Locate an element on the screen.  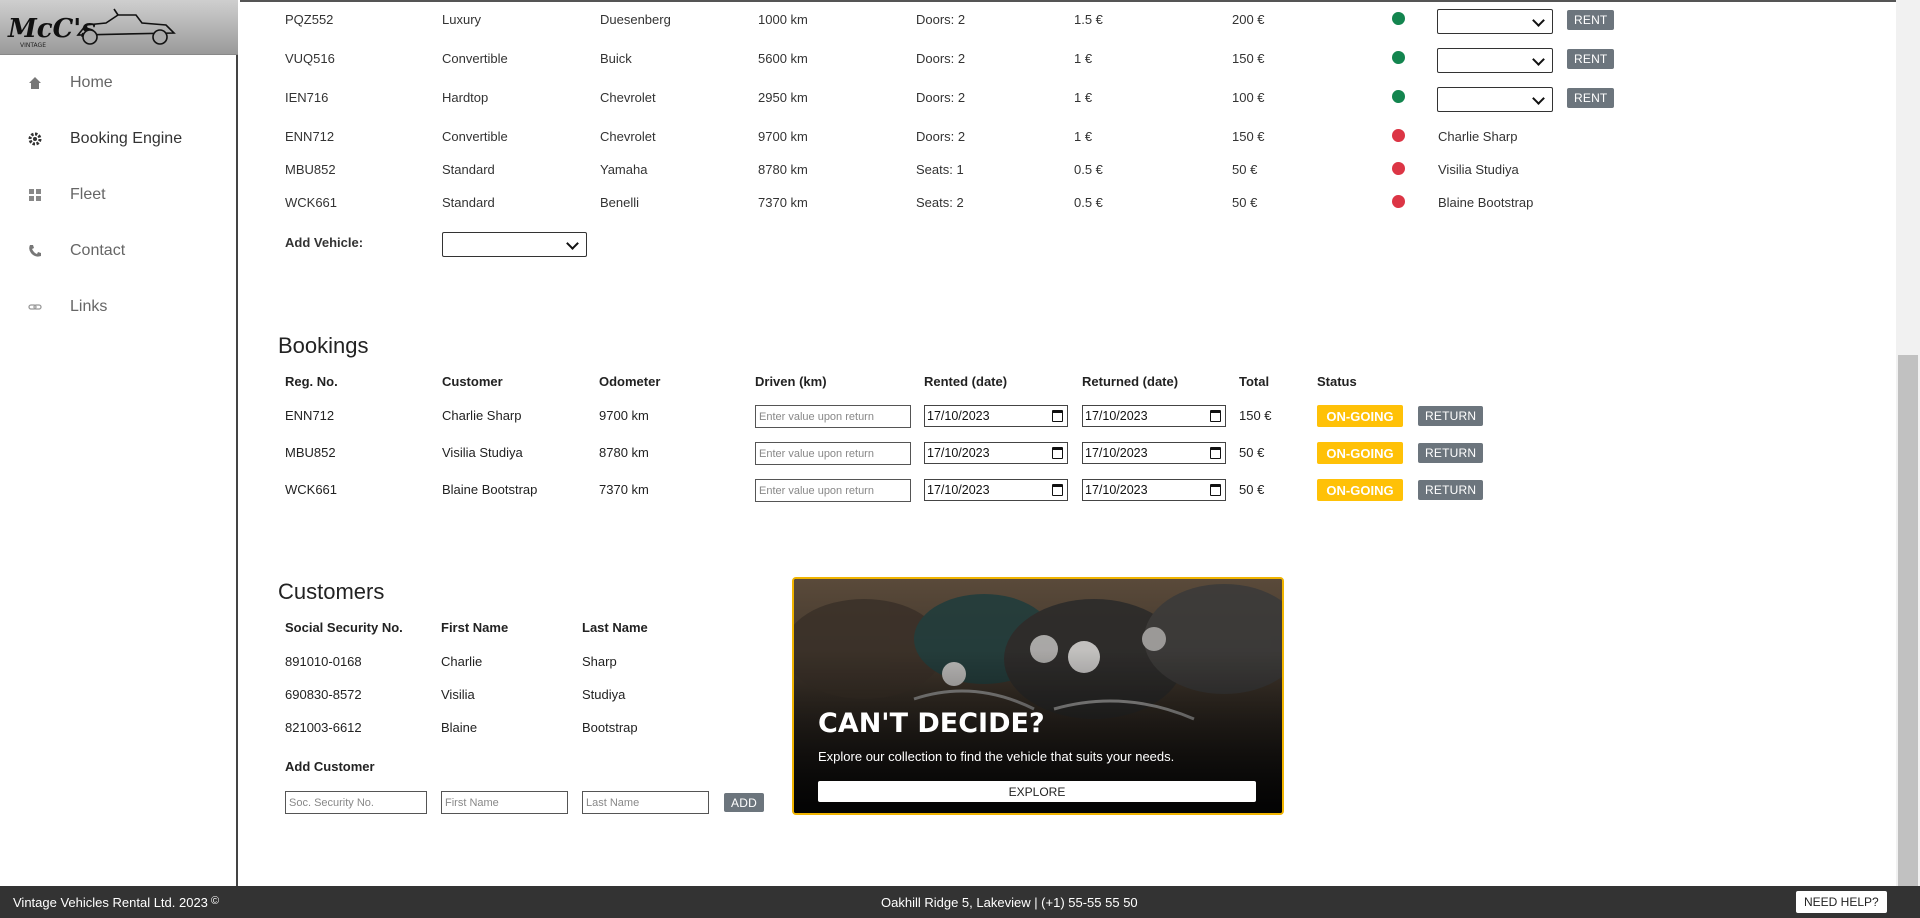
vehicle-price: 50 € is located at coordinates (1245, 202).